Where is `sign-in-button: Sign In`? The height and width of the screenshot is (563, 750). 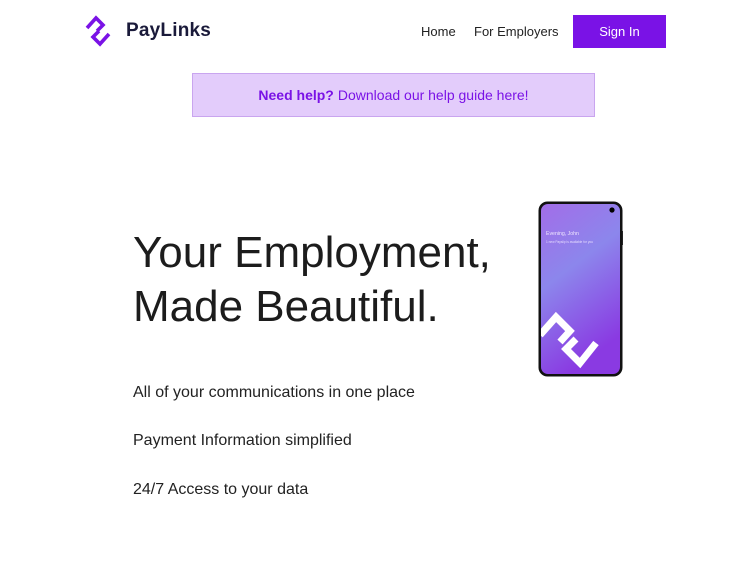
sign-in-button: Sign In is located at coordinates (619, 31).